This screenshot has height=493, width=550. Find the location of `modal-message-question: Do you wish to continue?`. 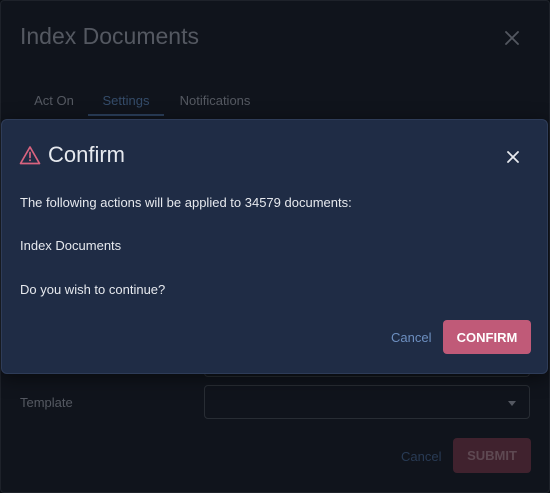

modal-message-question: Do you wish to continue? is located at coordinates (93, 289).